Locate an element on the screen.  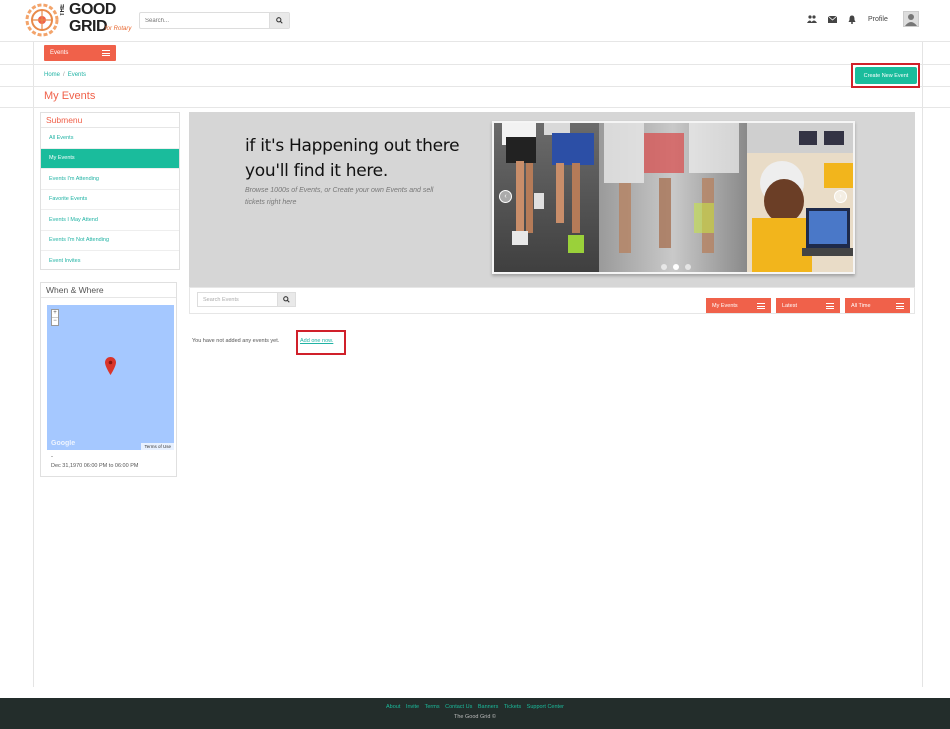
sidebar-item-not-attending: Events I'm Not Attending is located at coordinates (110, 241).